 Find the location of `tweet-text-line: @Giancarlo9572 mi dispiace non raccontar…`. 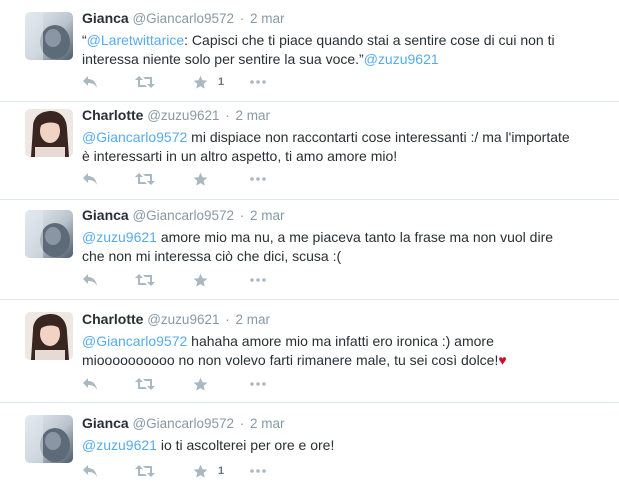

tweet-text-line: @Giancarlo9572 mi dispiace non raccontar… is located at coordinates (343, 137).